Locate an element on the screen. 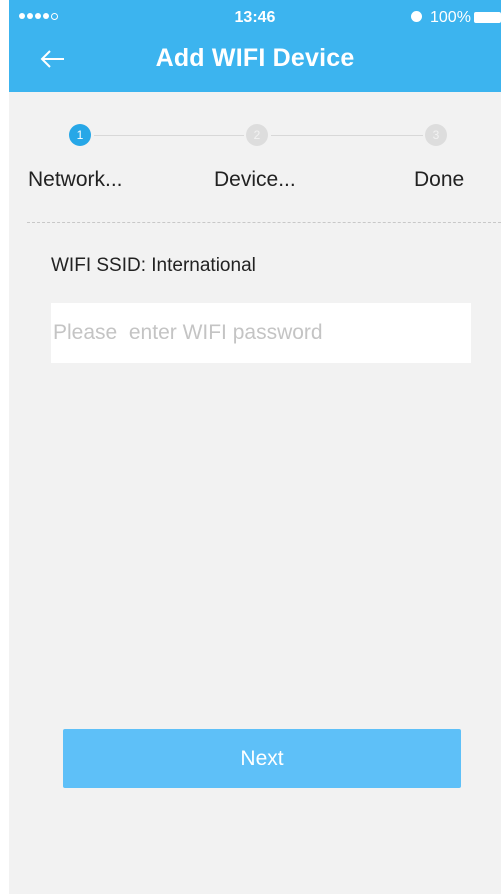  page-title: Add WIFI Device is located at coordinates (255, 58).